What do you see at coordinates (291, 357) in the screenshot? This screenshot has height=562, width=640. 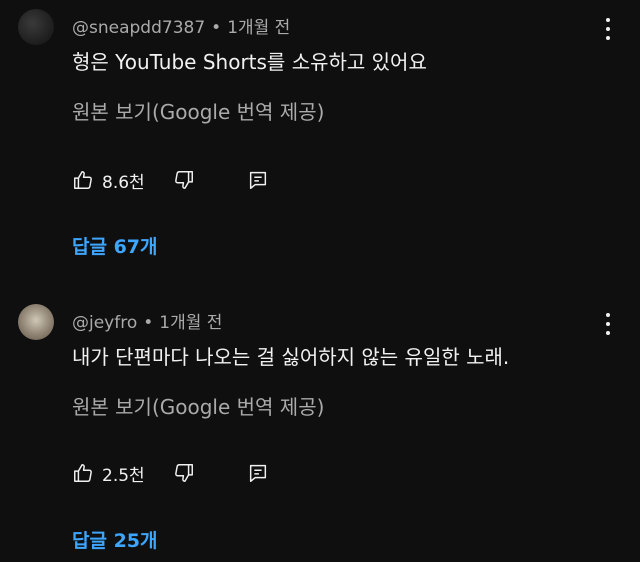 I see `comment-text: 내가 단편마다 나오는 걸 싫어하지 않는 유일한 노래.` at bounding box center [291, 357].